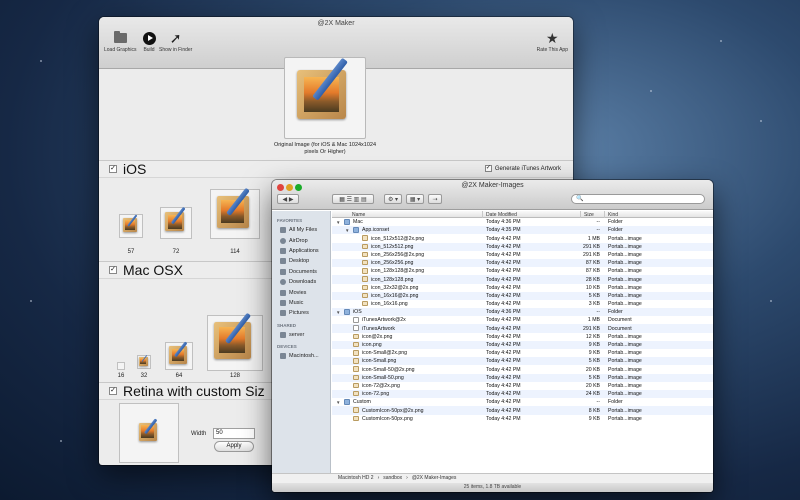  I want to click on table-row: ▼ Mac Today 4:36 PM -- Folder, so click(522, 222).